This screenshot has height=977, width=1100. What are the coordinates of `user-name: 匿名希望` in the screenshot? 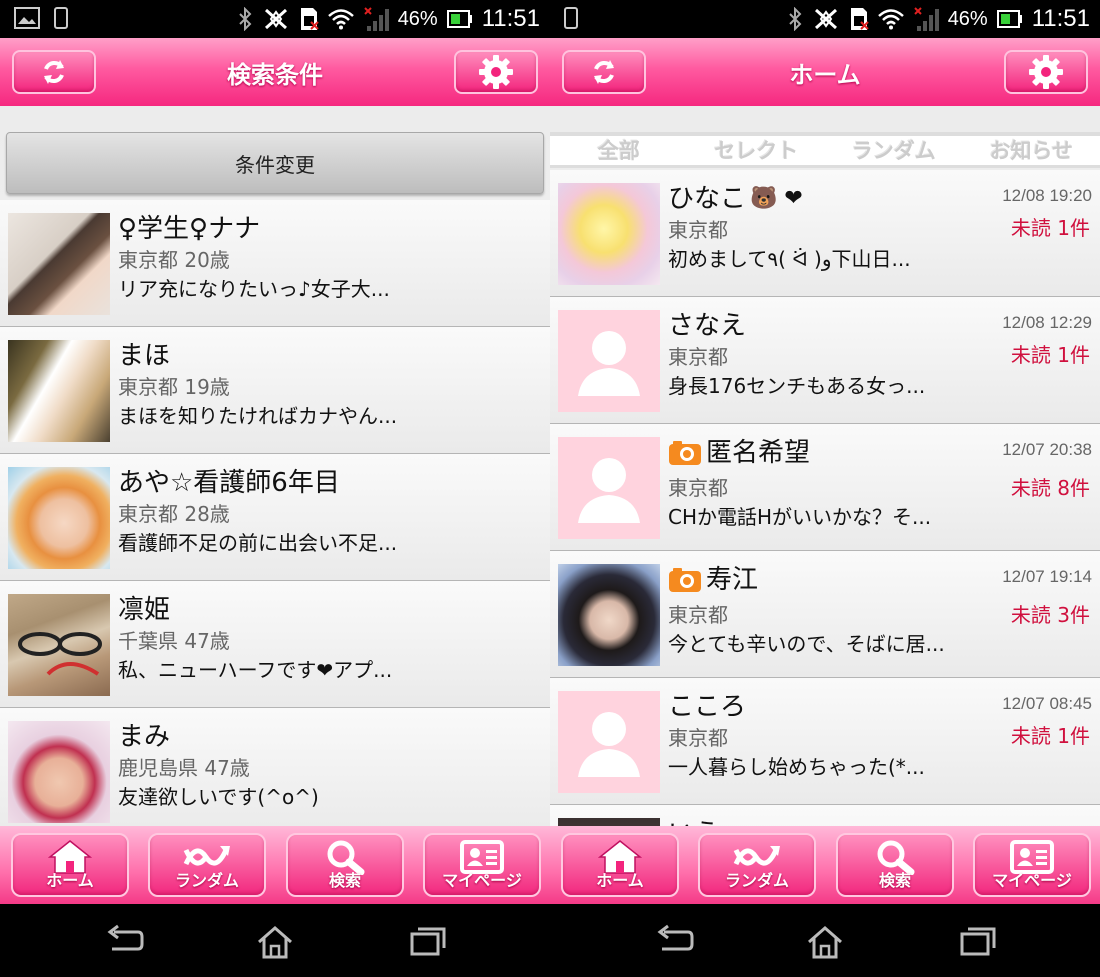 It's located at (758, 453).